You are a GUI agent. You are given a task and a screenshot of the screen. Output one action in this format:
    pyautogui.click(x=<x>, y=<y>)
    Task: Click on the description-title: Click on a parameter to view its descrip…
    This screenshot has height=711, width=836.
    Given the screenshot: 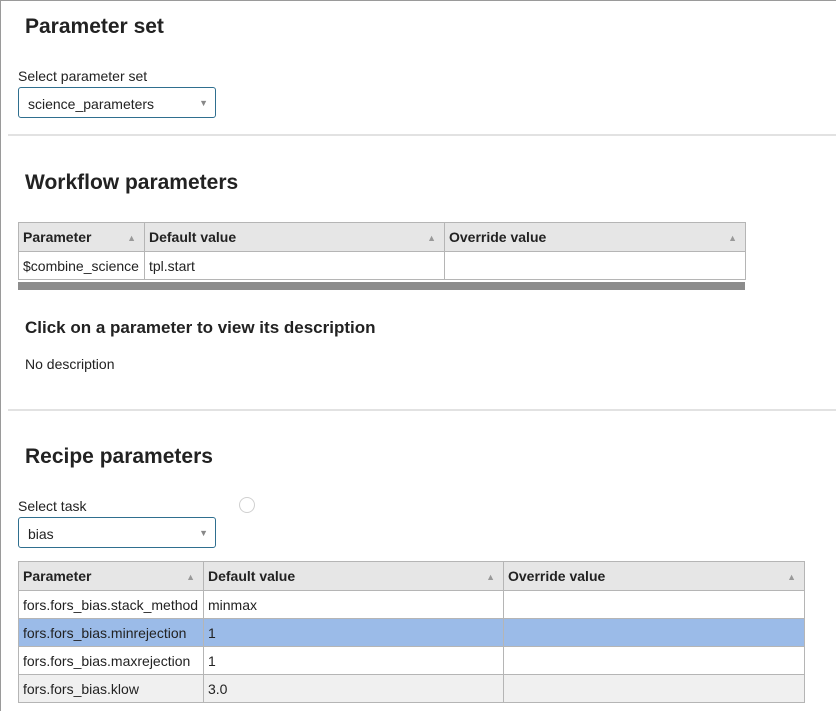 What is the action you would take?
    pyautogui.click(x=200, y=327)
    